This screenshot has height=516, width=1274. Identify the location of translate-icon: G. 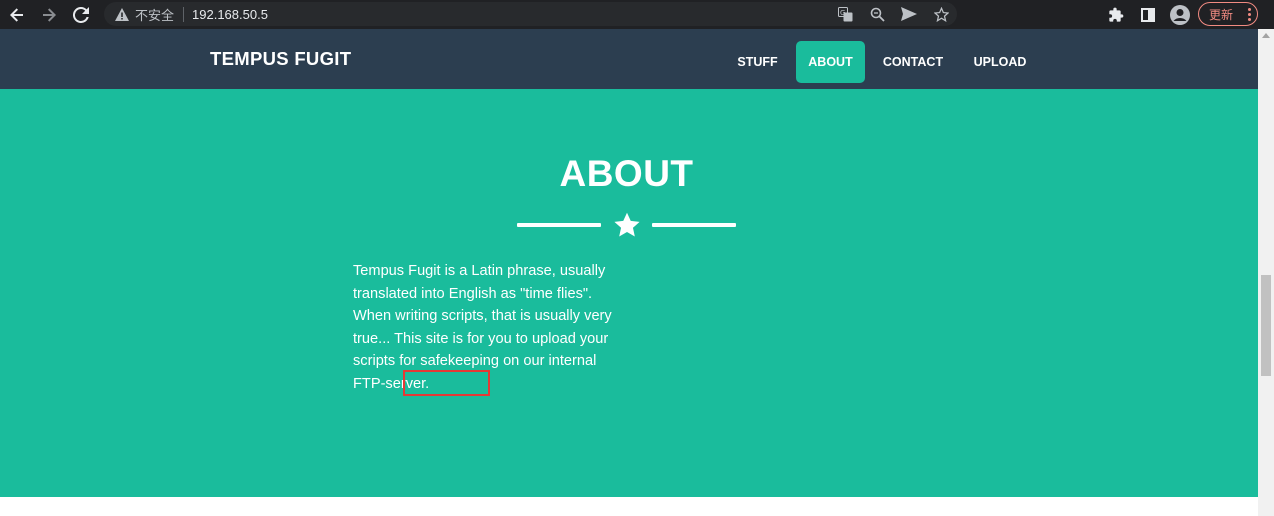
(845, 14).